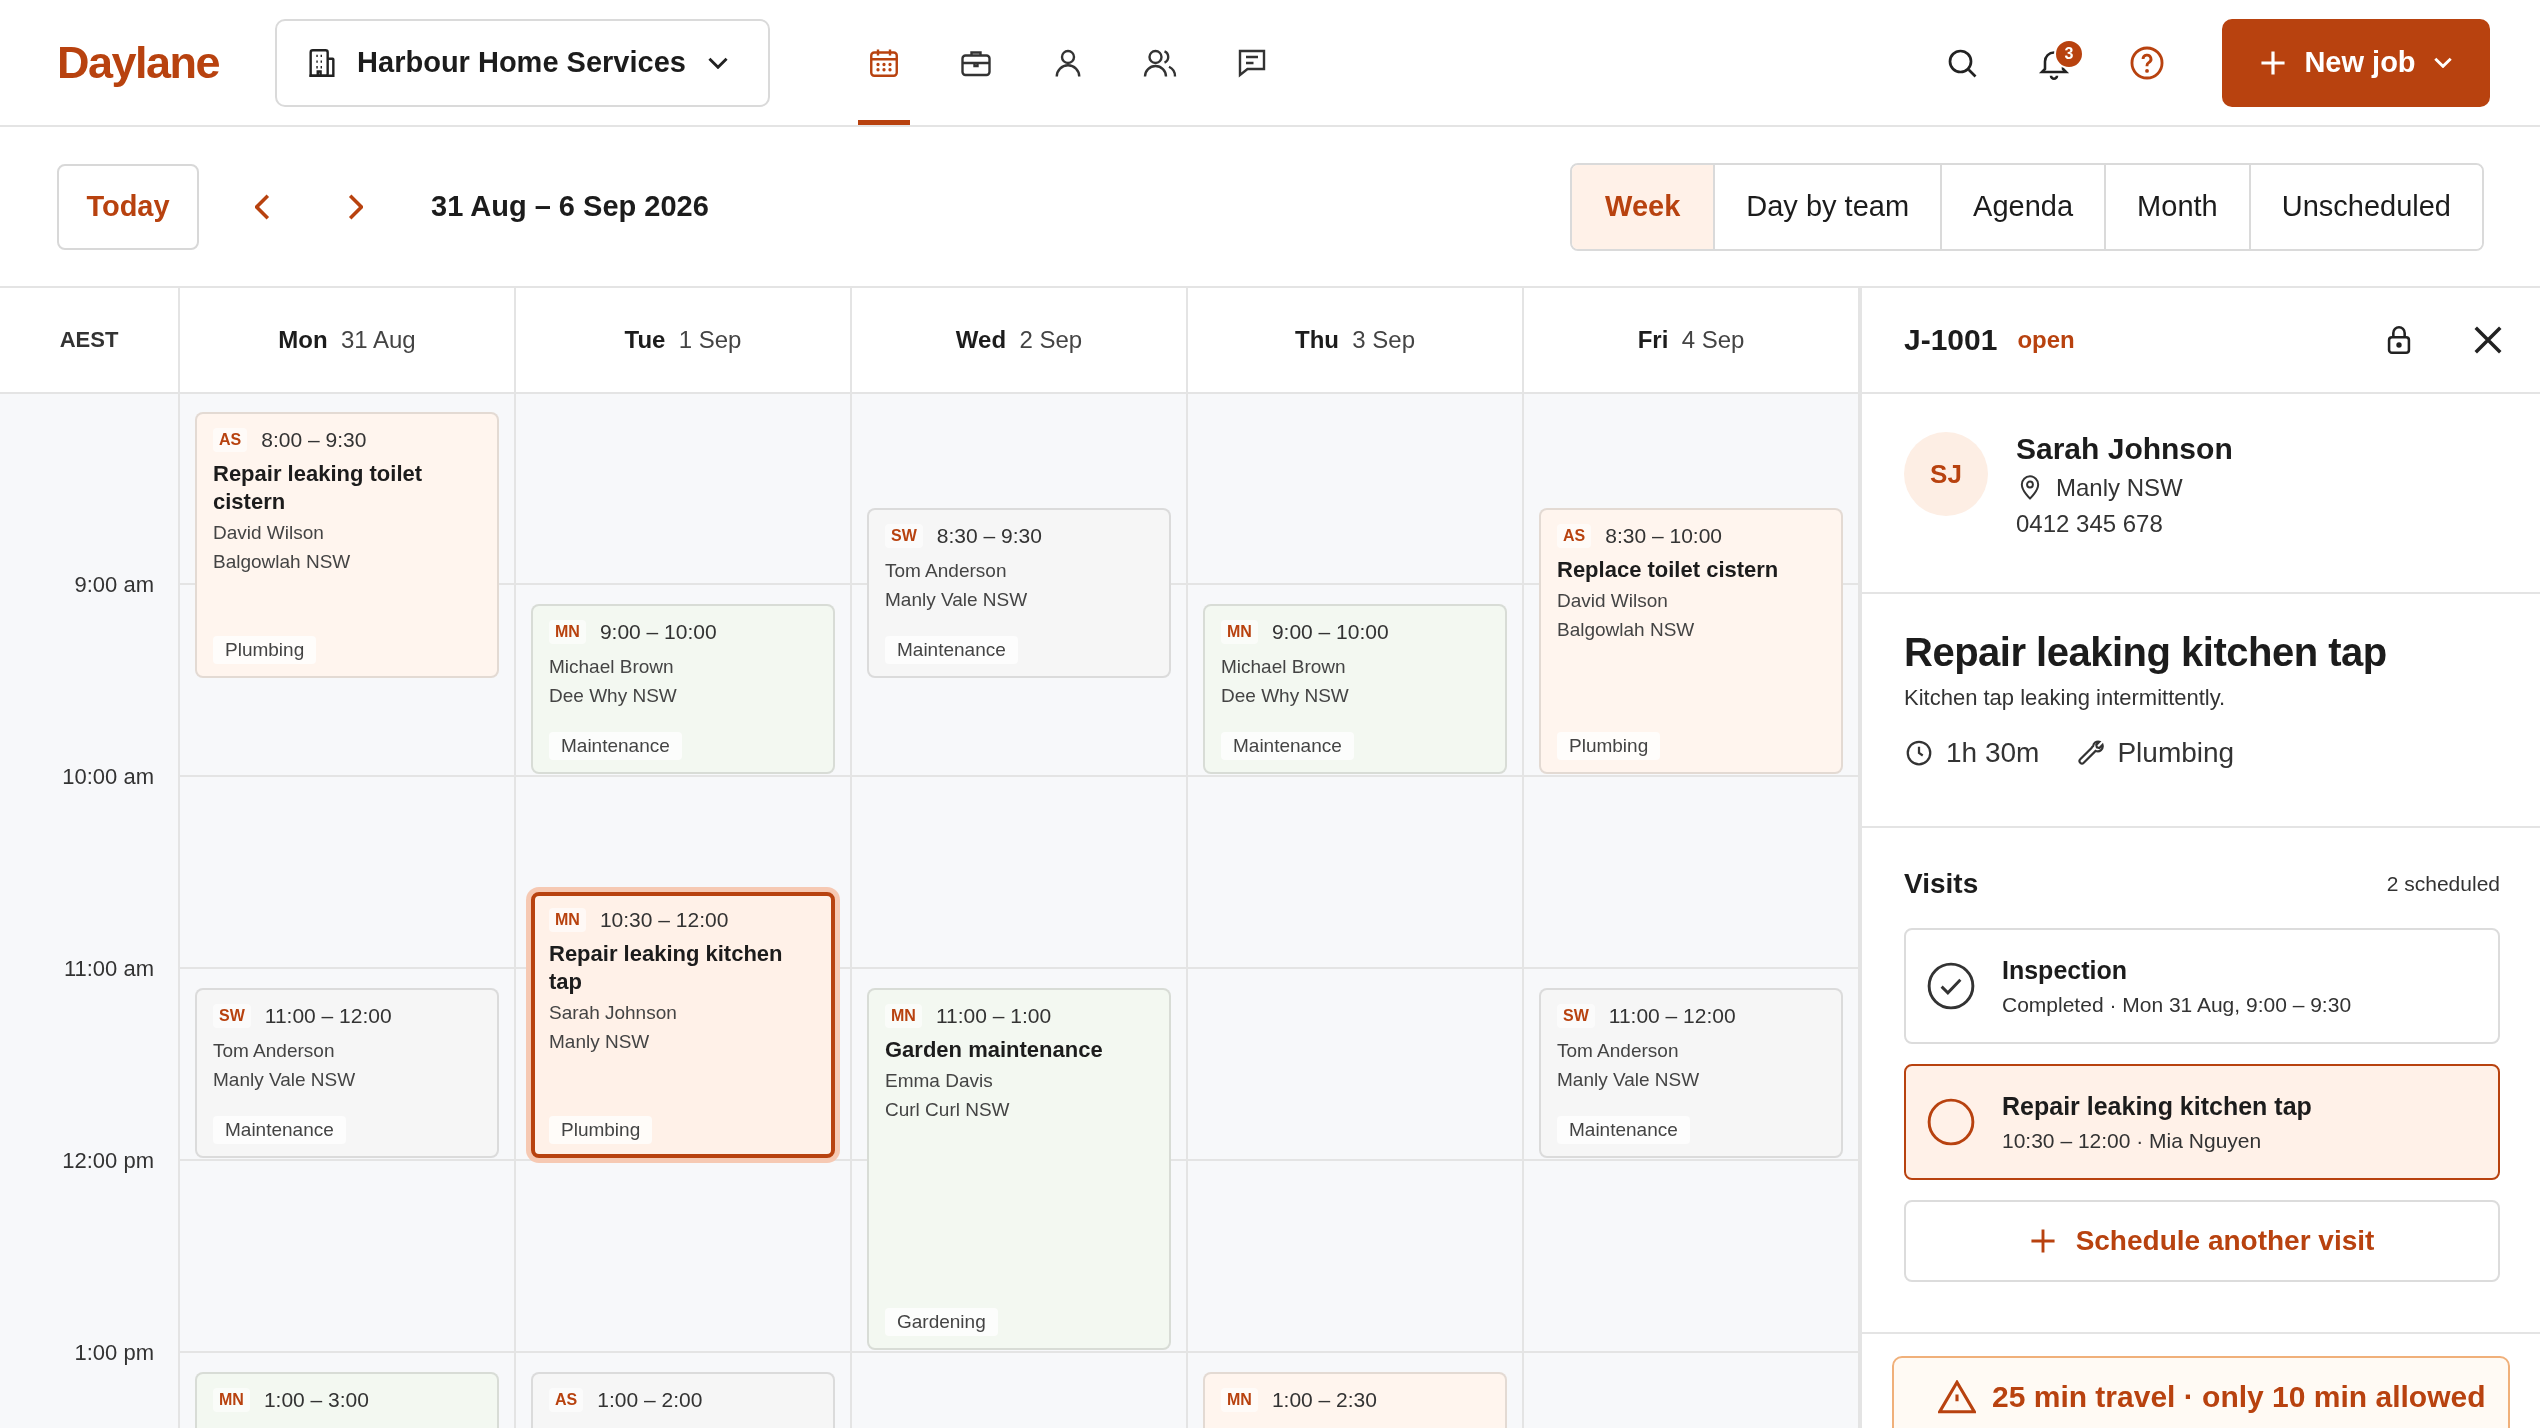  What do you see at coordinates (355, 206) in the screenshot?
I see `chevron-right-icon` at bounding box center [355, 206].